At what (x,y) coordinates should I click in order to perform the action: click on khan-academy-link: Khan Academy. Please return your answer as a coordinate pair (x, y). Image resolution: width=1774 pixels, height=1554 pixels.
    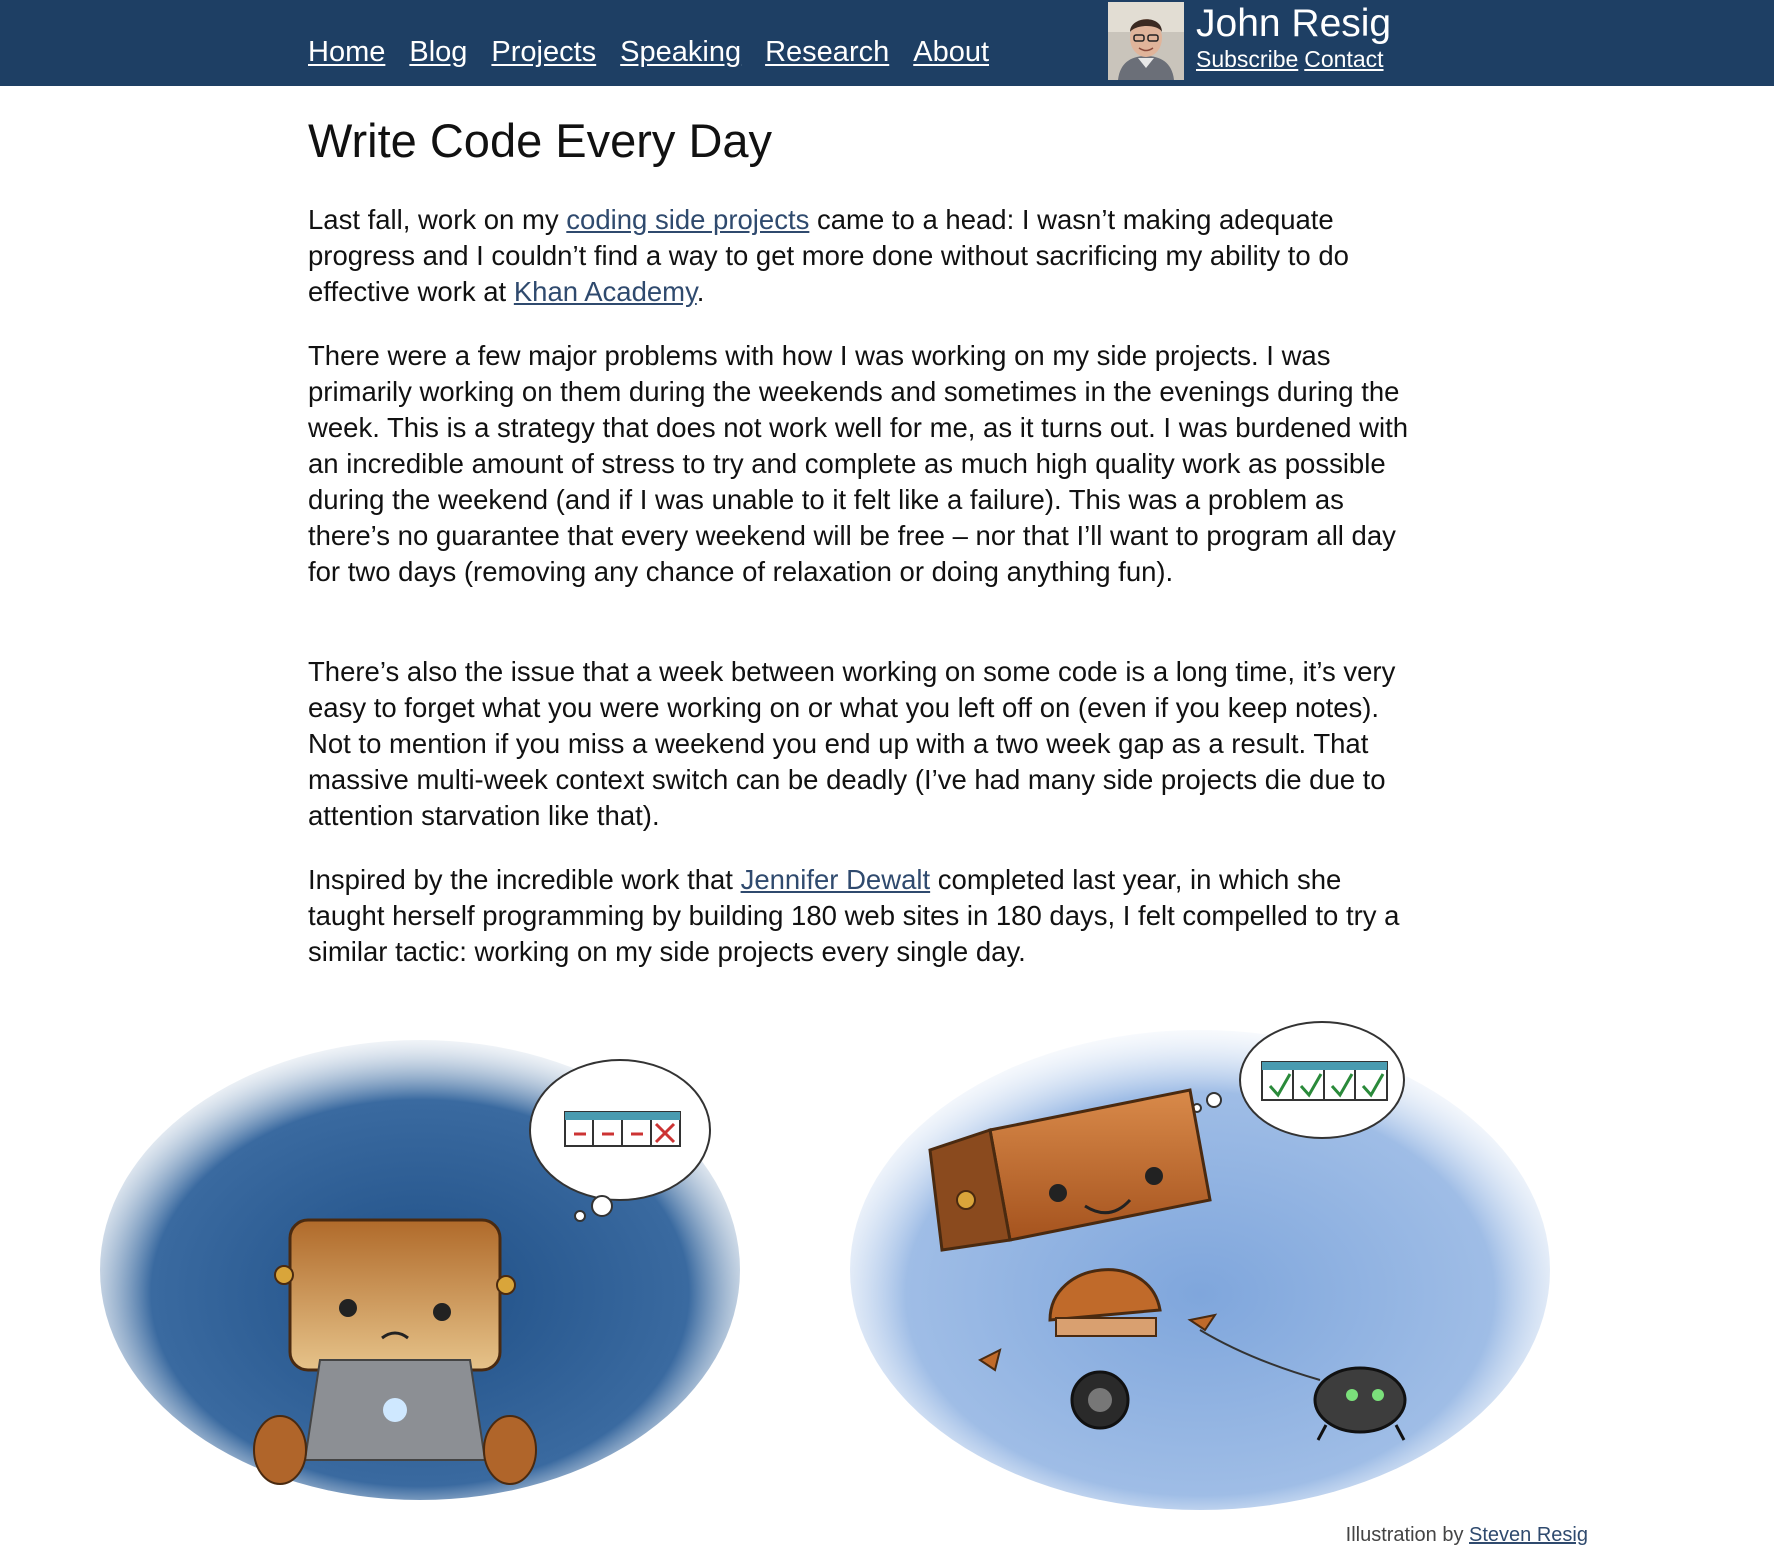
    Looking at the image, I should click on (605, 291).